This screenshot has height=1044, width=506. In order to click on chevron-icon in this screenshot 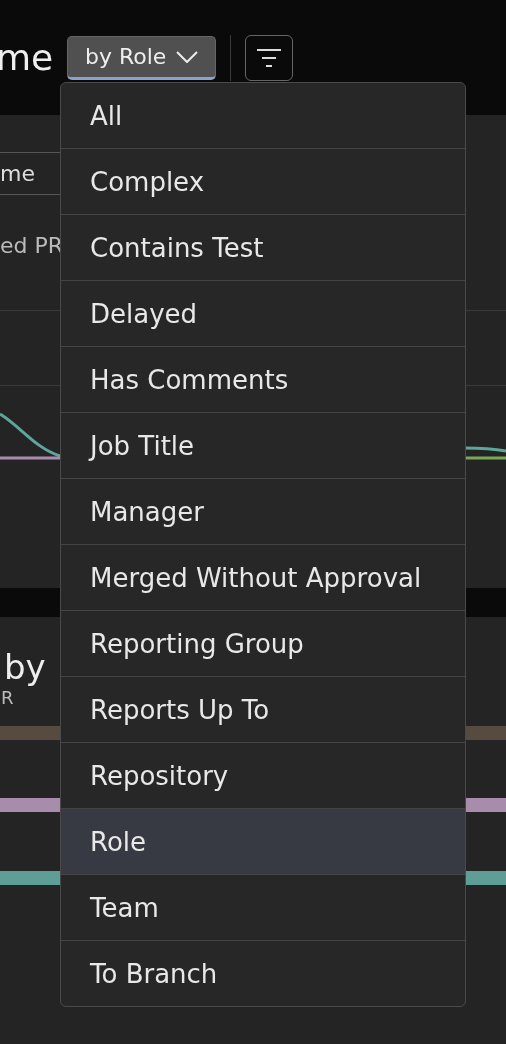, I will do `click(187, 56)`.